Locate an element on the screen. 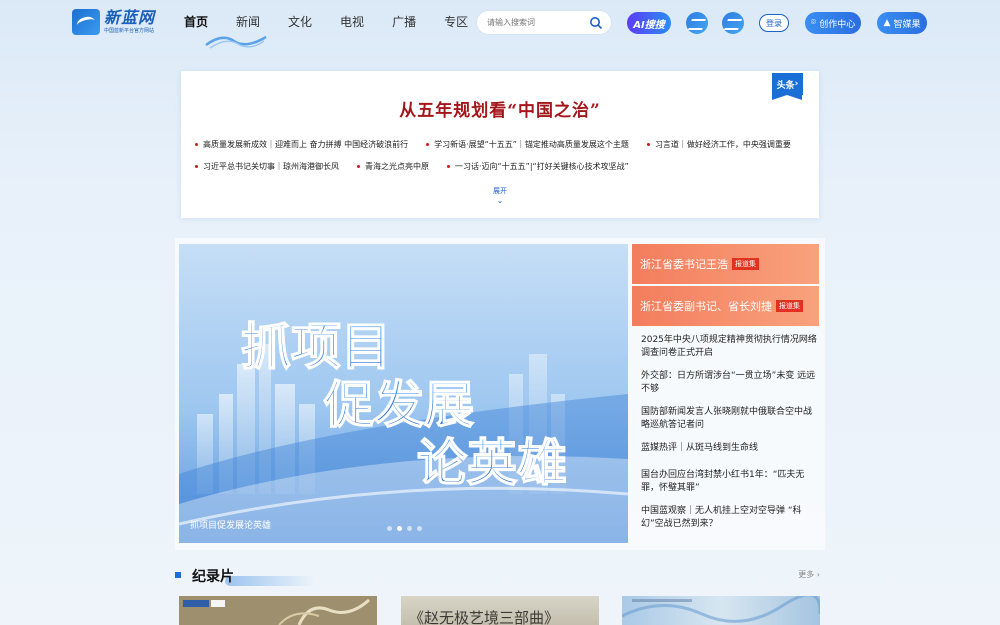 This screenshot has width=1000, height=625. ai-search-button: AI搜搜 is located at coordinates (649, 23).